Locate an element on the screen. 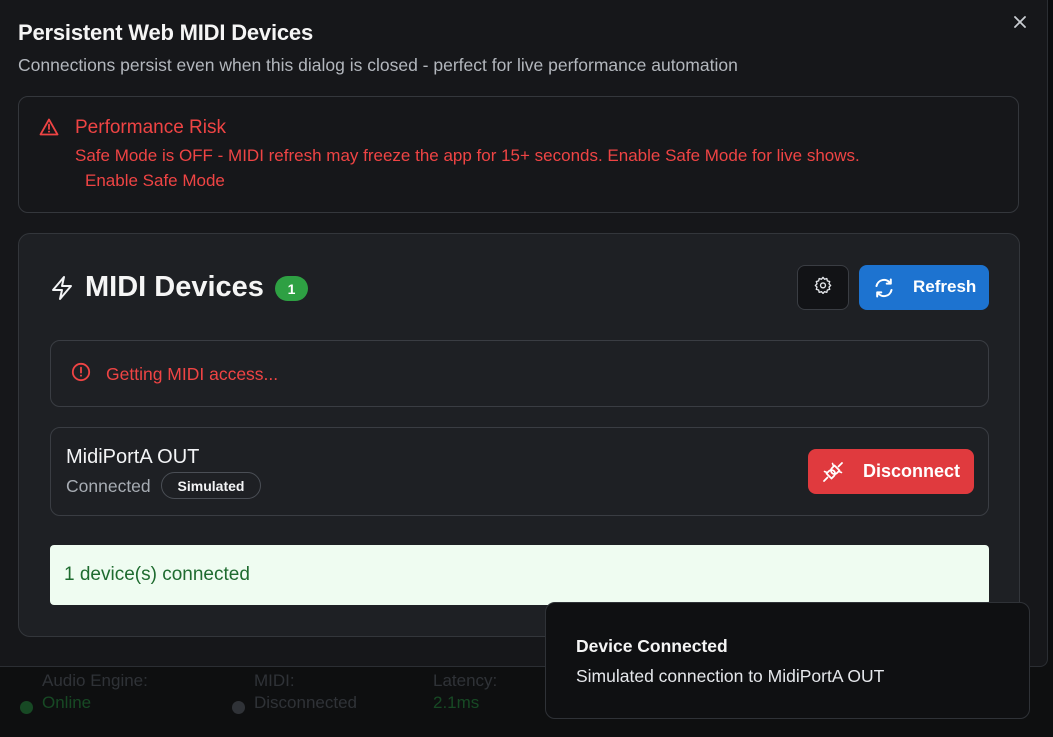 Image resolution: width=1053 pixels, height=737 pixels. card-title: MIDI Devices is located at coordinates (174, 287).